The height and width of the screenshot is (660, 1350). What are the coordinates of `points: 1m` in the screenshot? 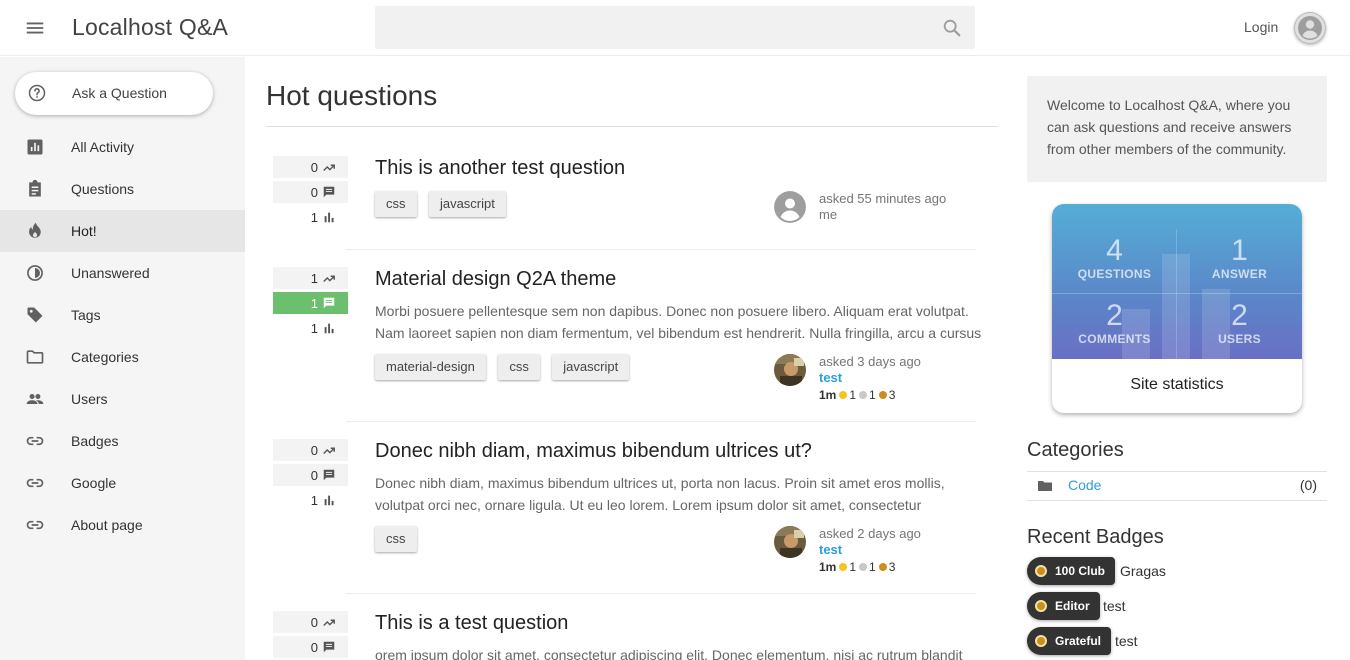 It's located at (828, 395).